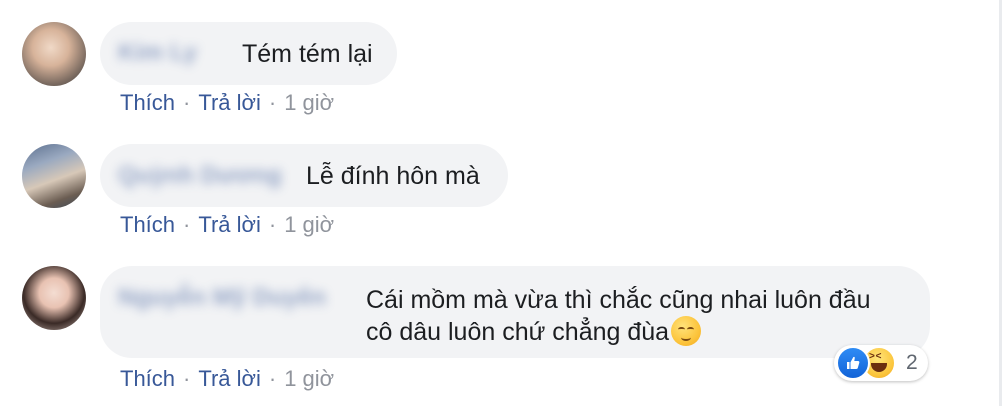 This screenshot has height=406, width=1002. What do you see at coordinates (200, 176) in the screenshot?
I see `comment-author: Quỳnh Dương` at bounding box center [200, 176].